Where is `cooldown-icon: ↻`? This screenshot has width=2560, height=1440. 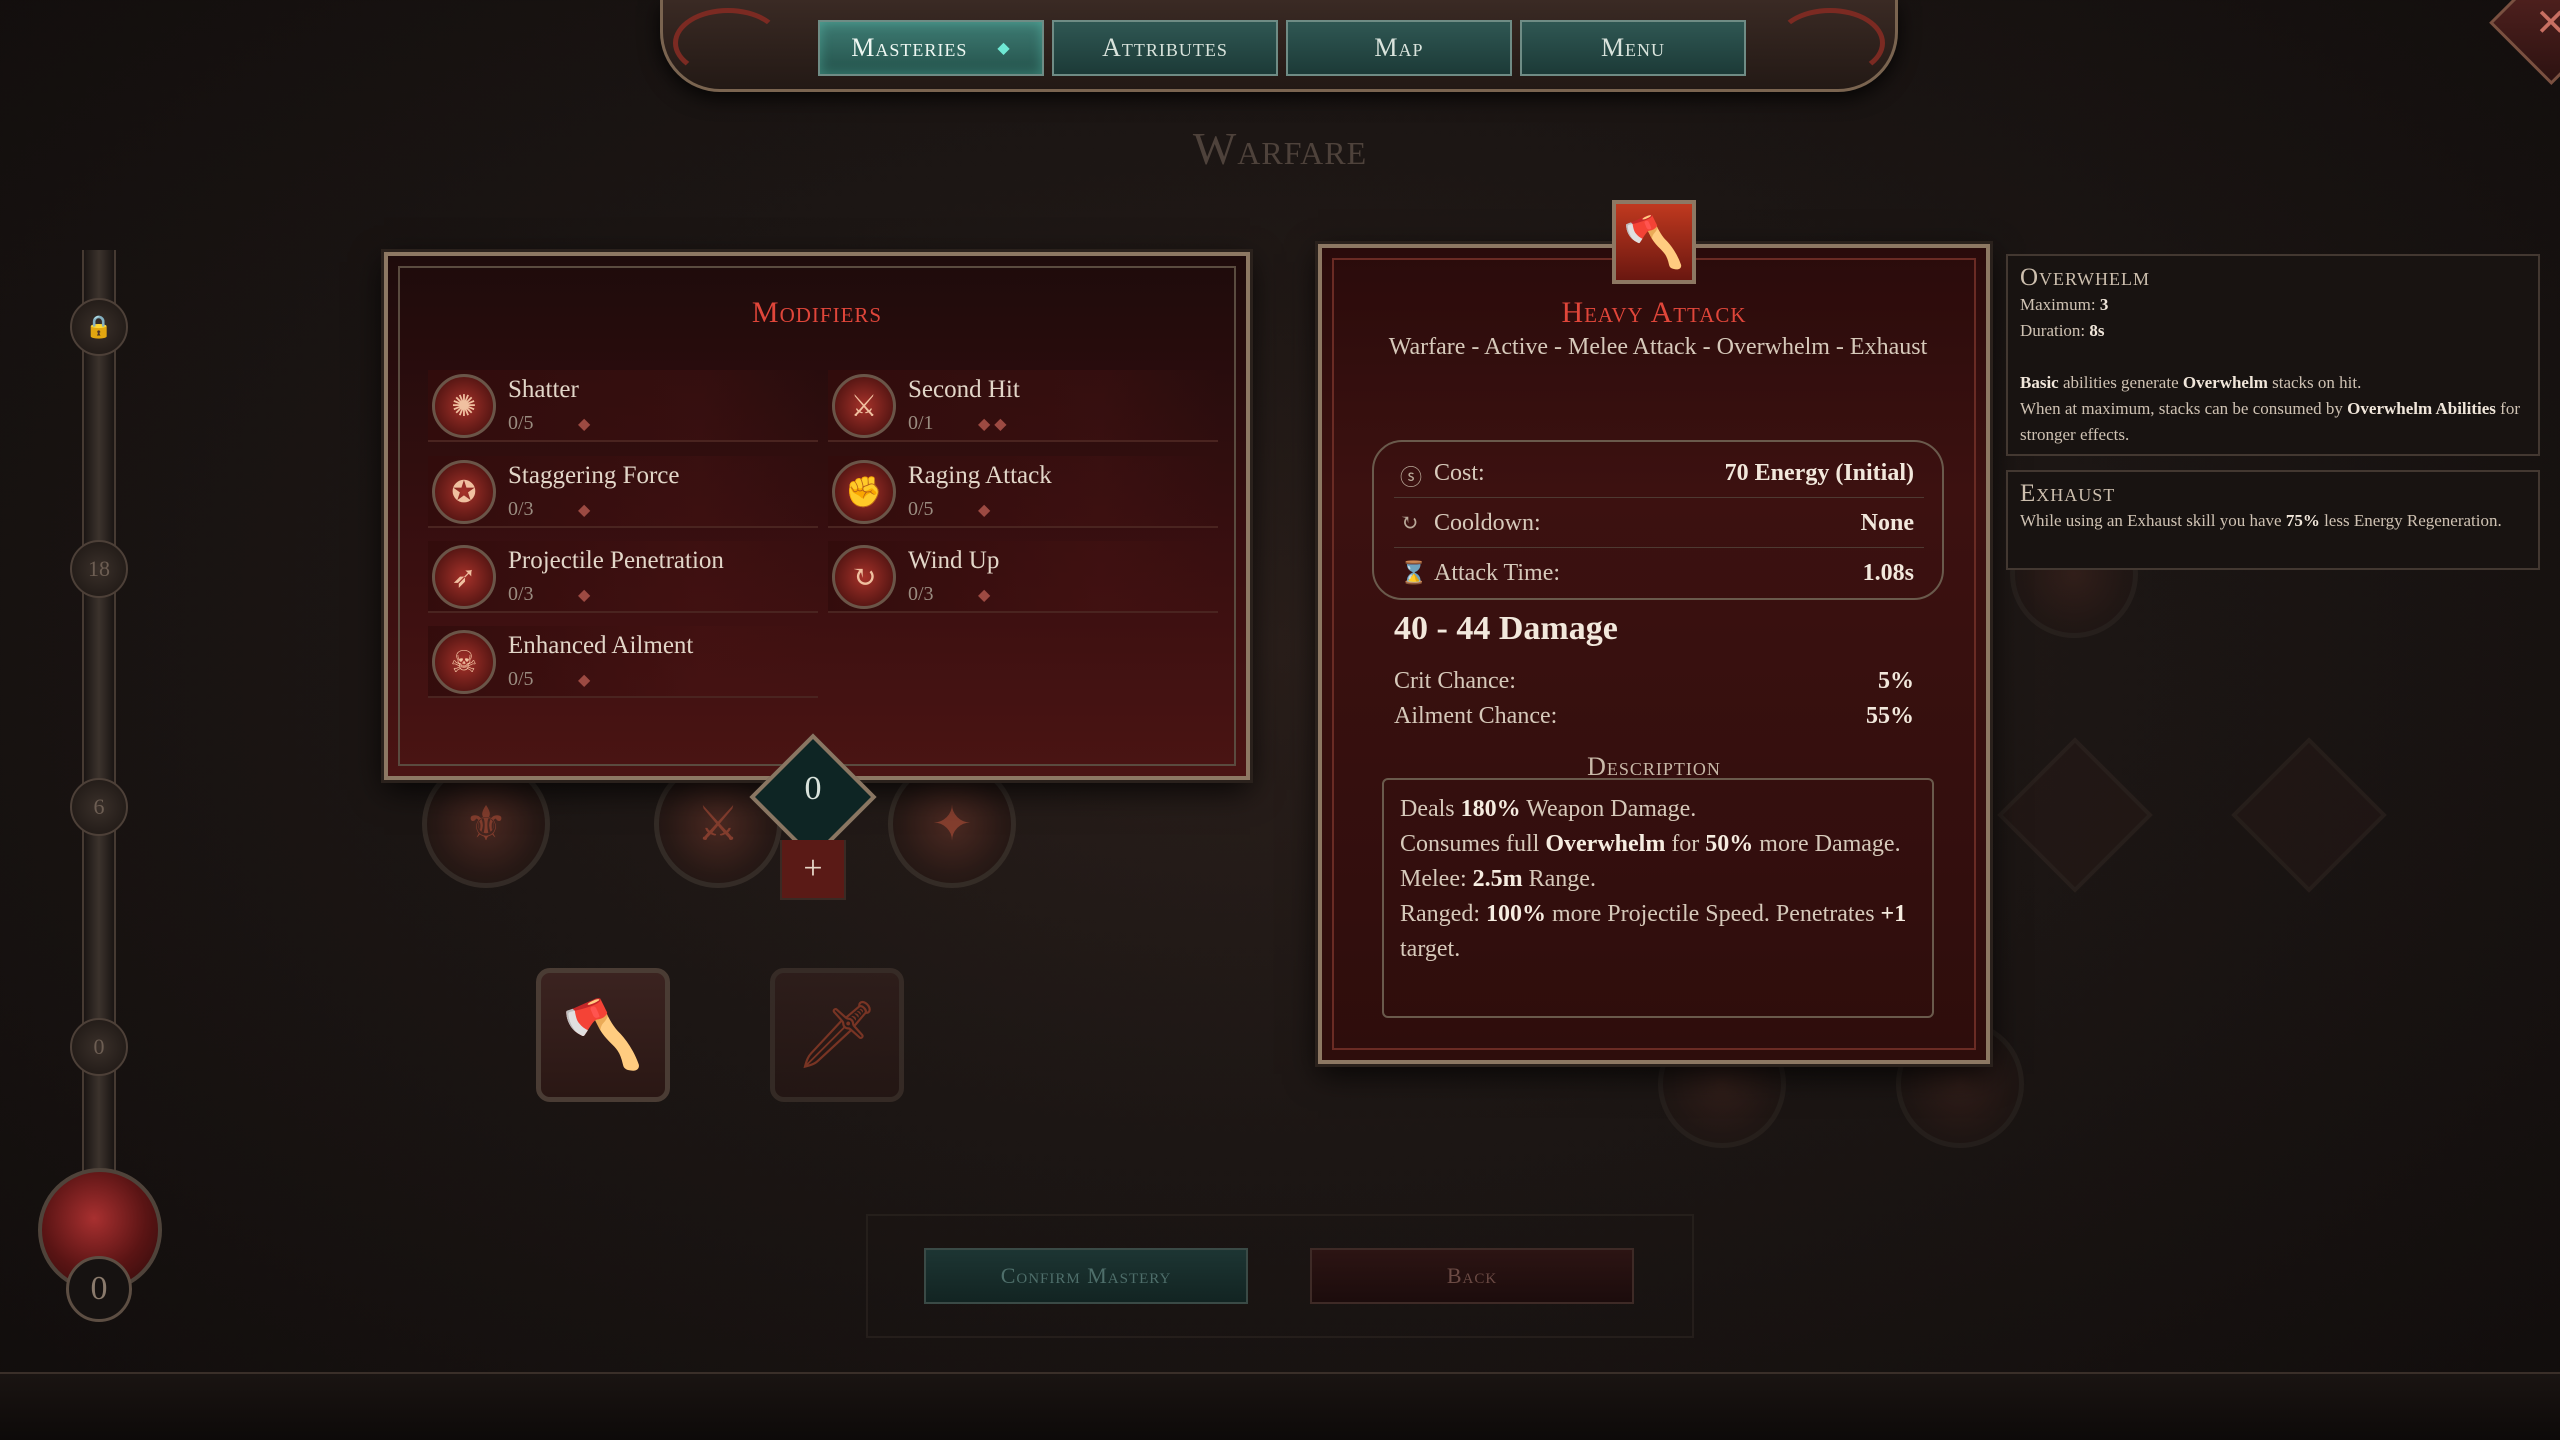 cooldown-icon: ↻ is located at coordinates (1409, 522).